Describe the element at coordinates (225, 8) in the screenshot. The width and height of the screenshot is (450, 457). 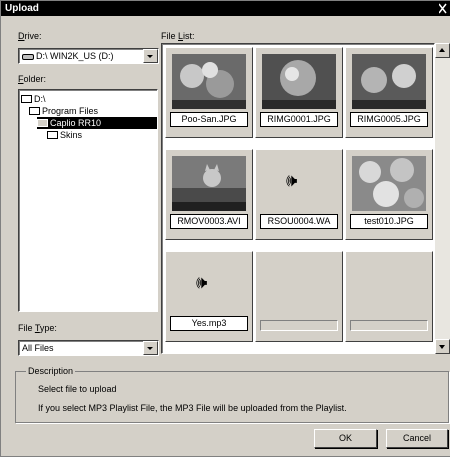
I see `title-bar: Upload` at that location.